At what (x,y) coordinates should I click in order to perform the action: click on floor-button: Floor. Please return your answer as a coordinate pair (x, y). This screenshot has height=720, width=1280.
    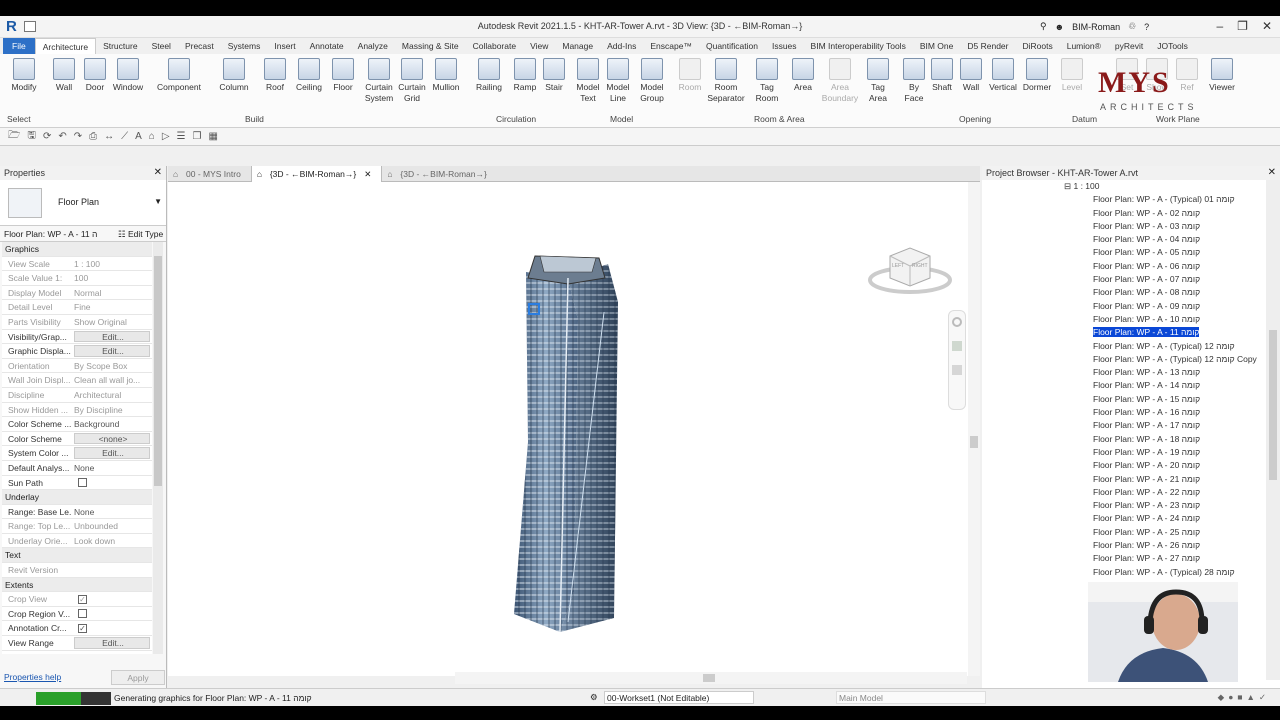
    Looking at the image, I should click on (343, 75).